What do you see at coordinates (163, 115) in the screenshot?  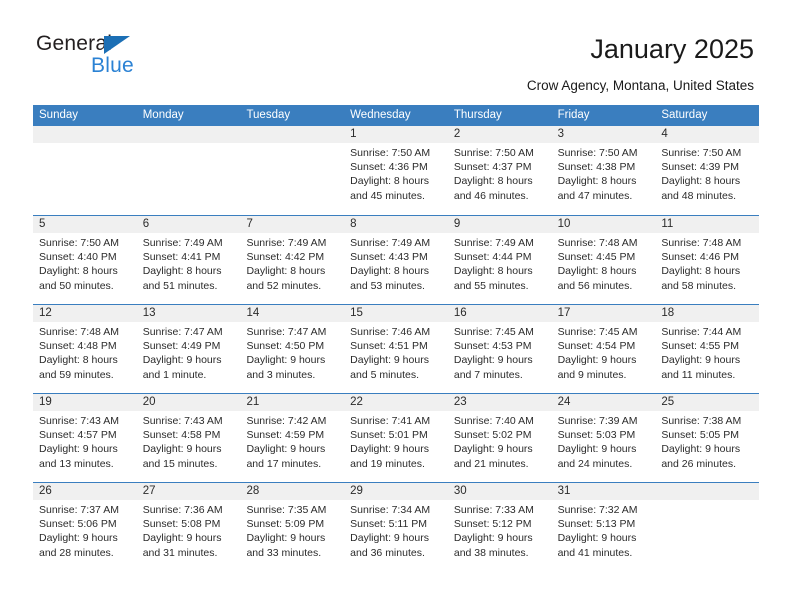 I see `weekday-header-monday: Monday` at bounding box center [163, 115].